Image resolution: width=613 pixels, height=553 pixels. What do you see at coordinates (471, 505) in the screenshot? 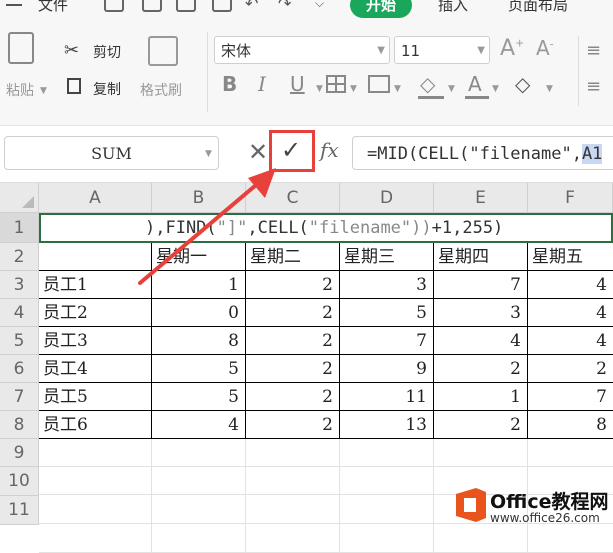
I see `office-logo-icon` at bounding box center [471, 505].